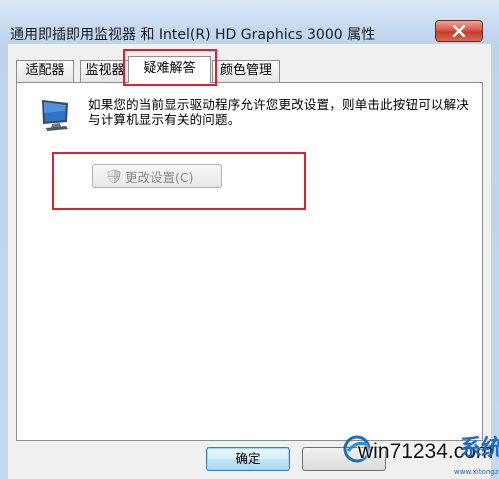 This screenshot has height=479, width=499. Describe the element at coordinates (193, 35) in the screenshot. I see `window-title: 通用即插即用监视器 和 Intel(R) HD Graphics 3000 属性` at that location.